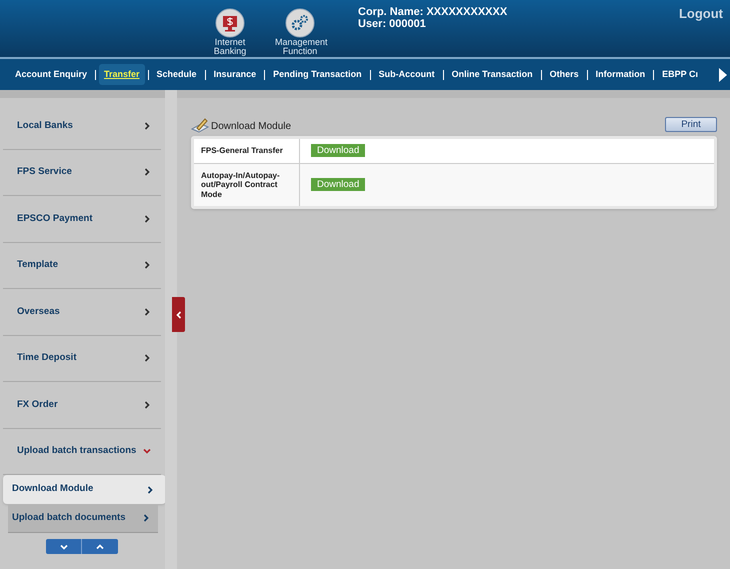 This screenshot has width=730, height=569. Describe the element at coordinates (407, 75) in the screenshot. I see `nav-tab: Sub-Account` at that location.